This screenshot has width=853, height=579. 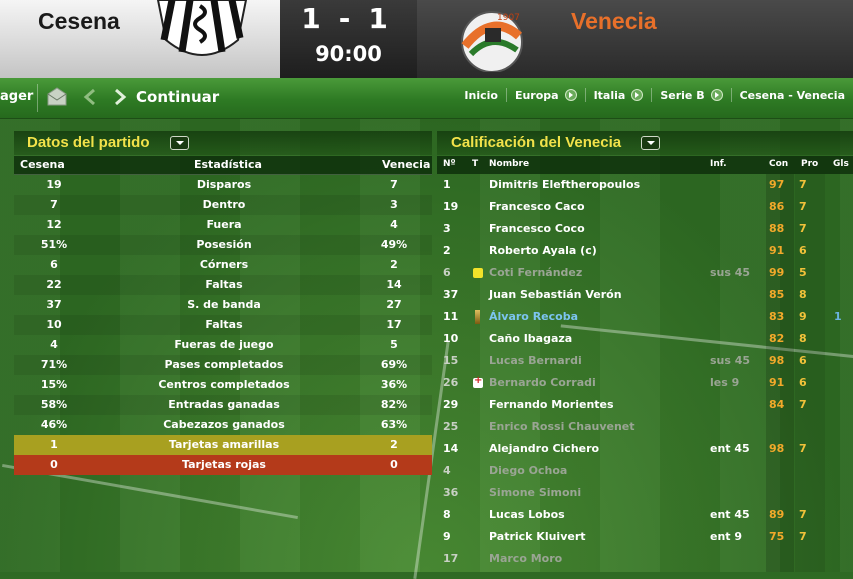 I want to click on player-condition: 88, so click(x=777, y=228).